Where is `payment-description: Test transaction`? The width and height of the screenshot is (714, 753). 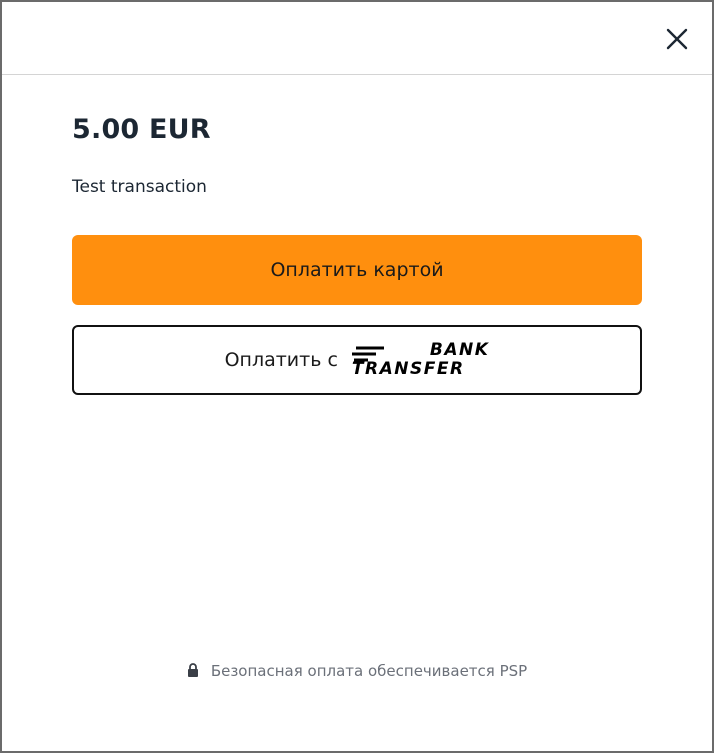 payment-description: Test transaction is located at coordinates (139, 187).